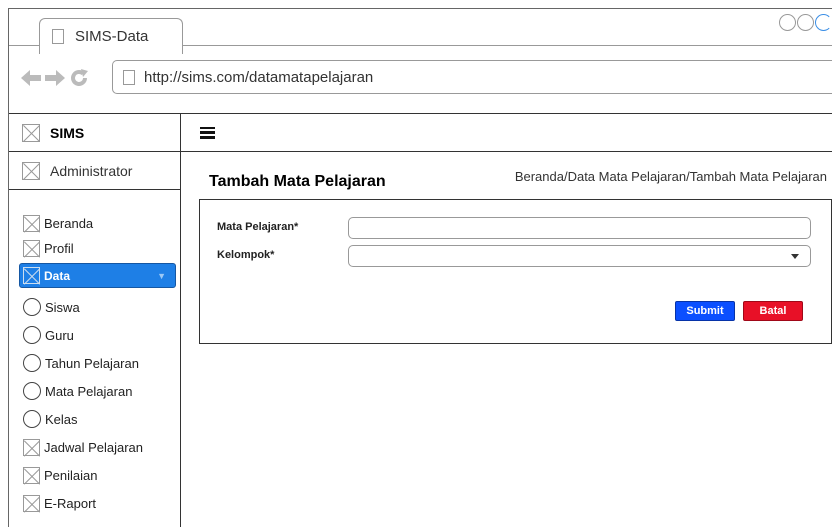 This screenshot has height=527, width=832. Describe the element at coordinates (59, 248) in the screenshot. I see `sidebar-item-label: Profil` at that location.